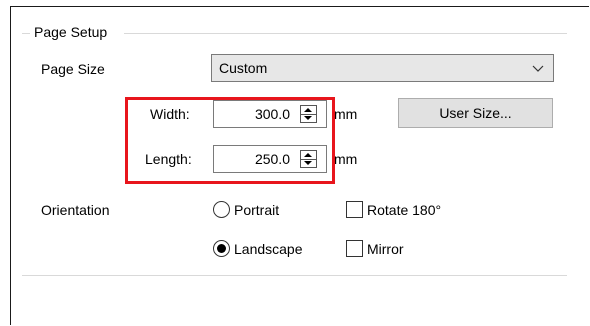 The height and width of the screenshot is (326, 590). I want to click on page-size-label: Page Size, so click(73, 69).